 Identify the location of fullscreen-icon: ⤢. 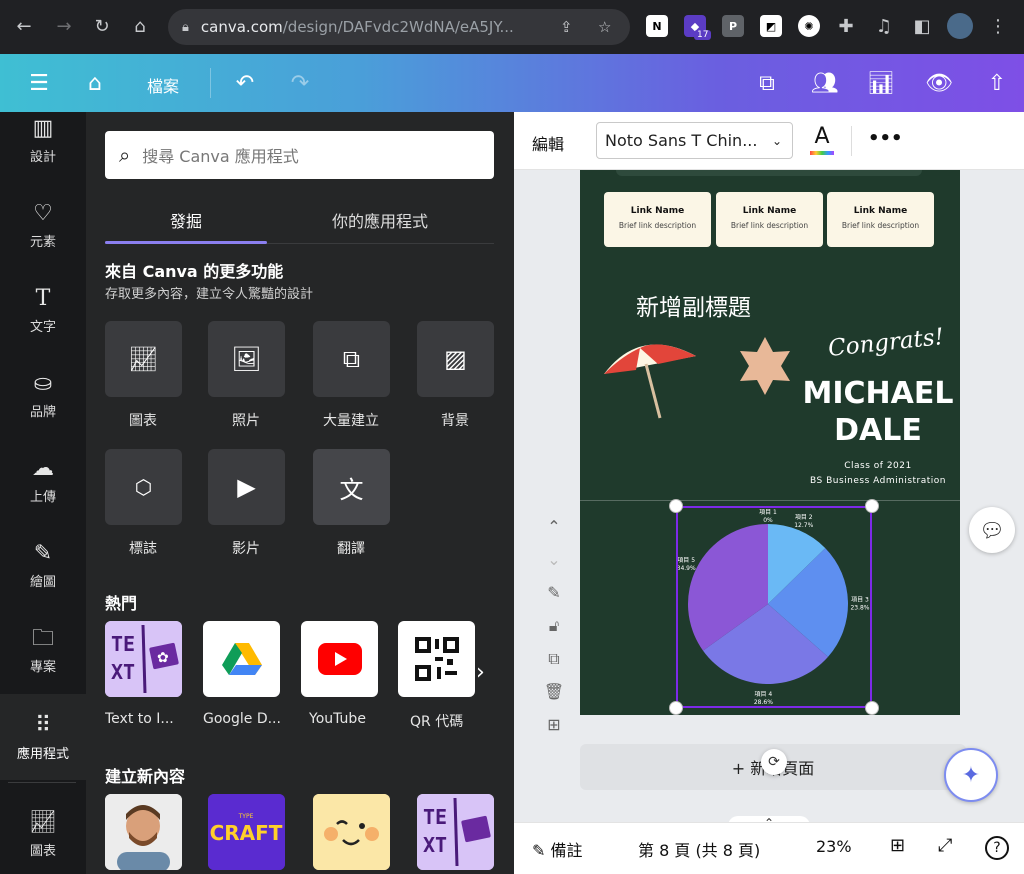
(945, 845).